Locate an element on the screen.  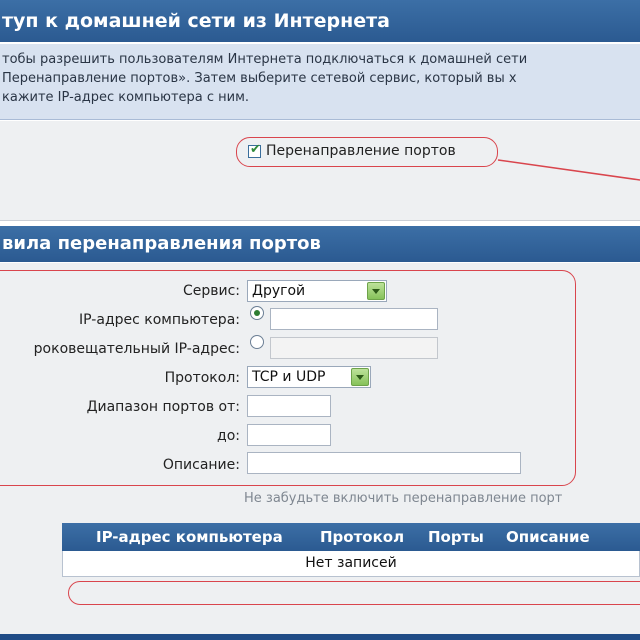
column-header-ports: Порты is located at coordinates (456, 537).